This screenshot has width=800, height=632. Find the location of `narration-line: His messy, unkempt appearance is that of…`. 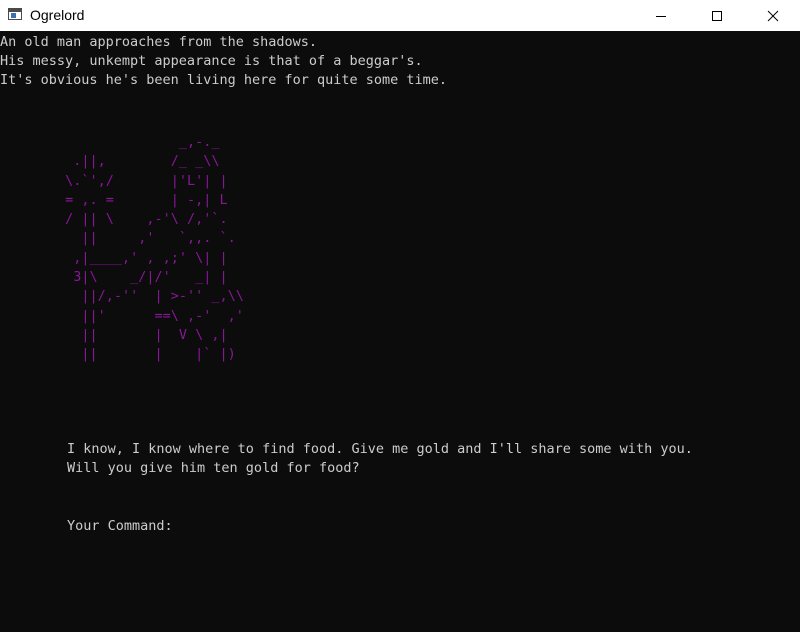

narration-line: His messy, unkempt appearance is that of… is located at coordinates (211, 61).